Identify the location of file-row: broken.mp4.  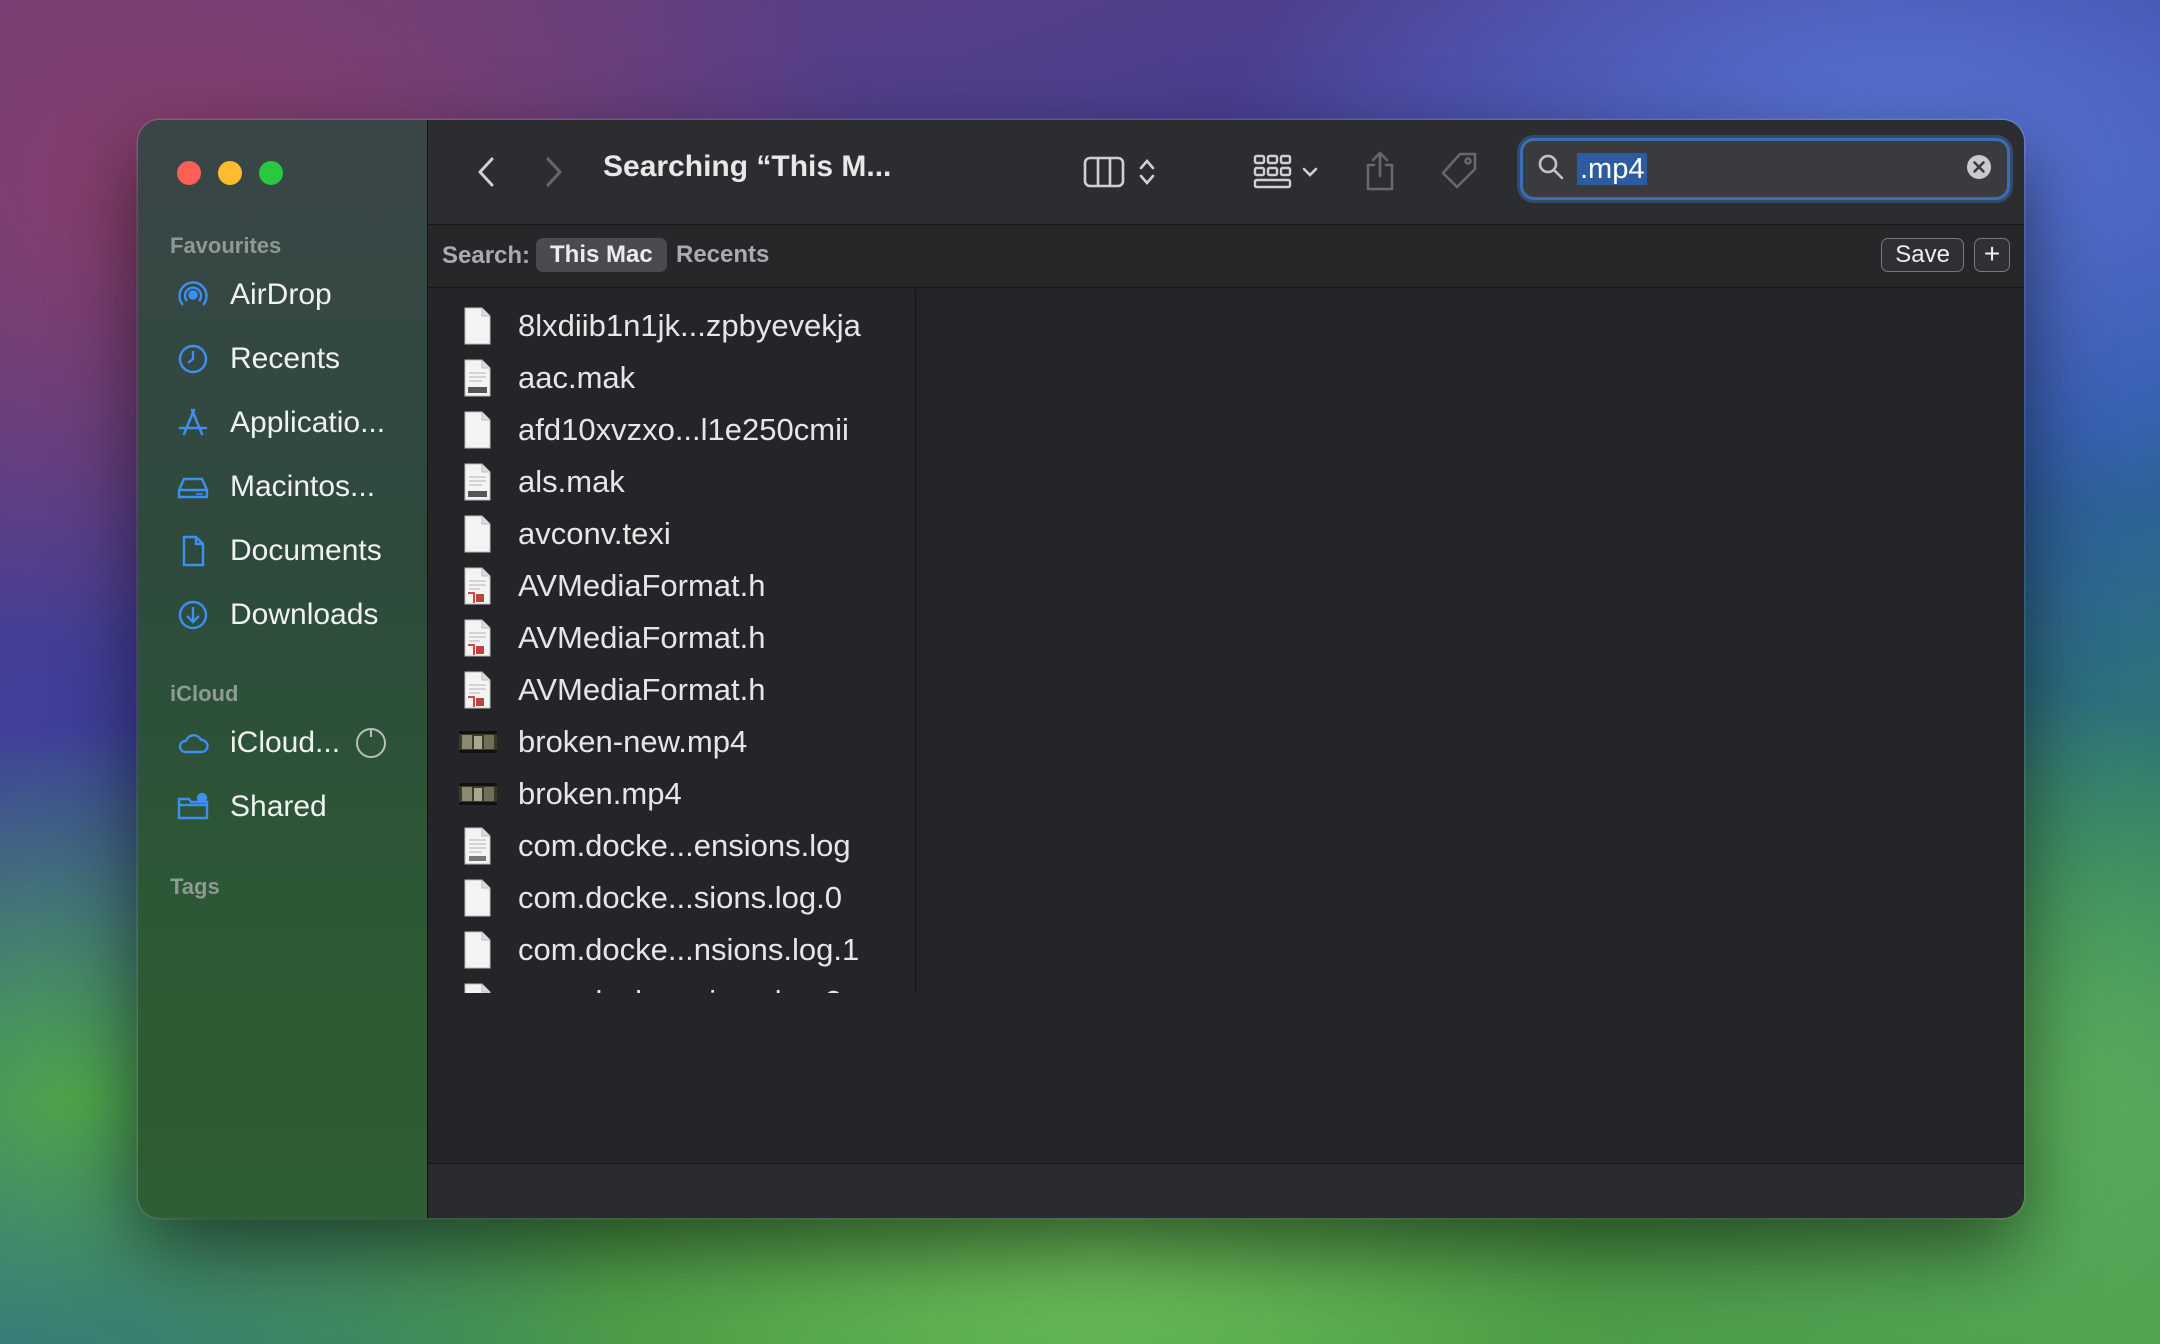
(570, 794).